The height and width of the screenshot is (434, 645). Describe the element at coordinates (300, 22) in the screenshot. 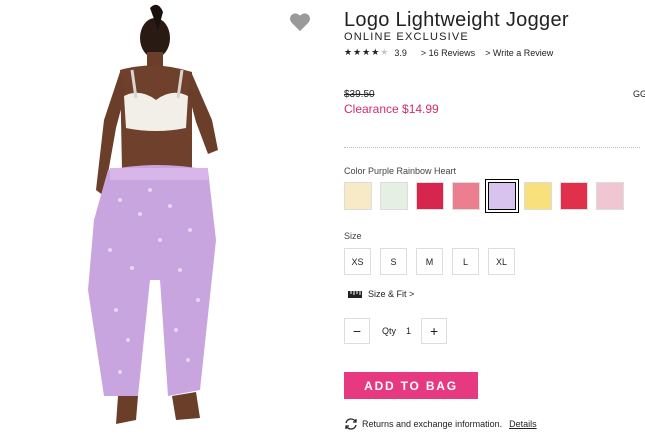

I see `heart-favorite-icon` at that location.